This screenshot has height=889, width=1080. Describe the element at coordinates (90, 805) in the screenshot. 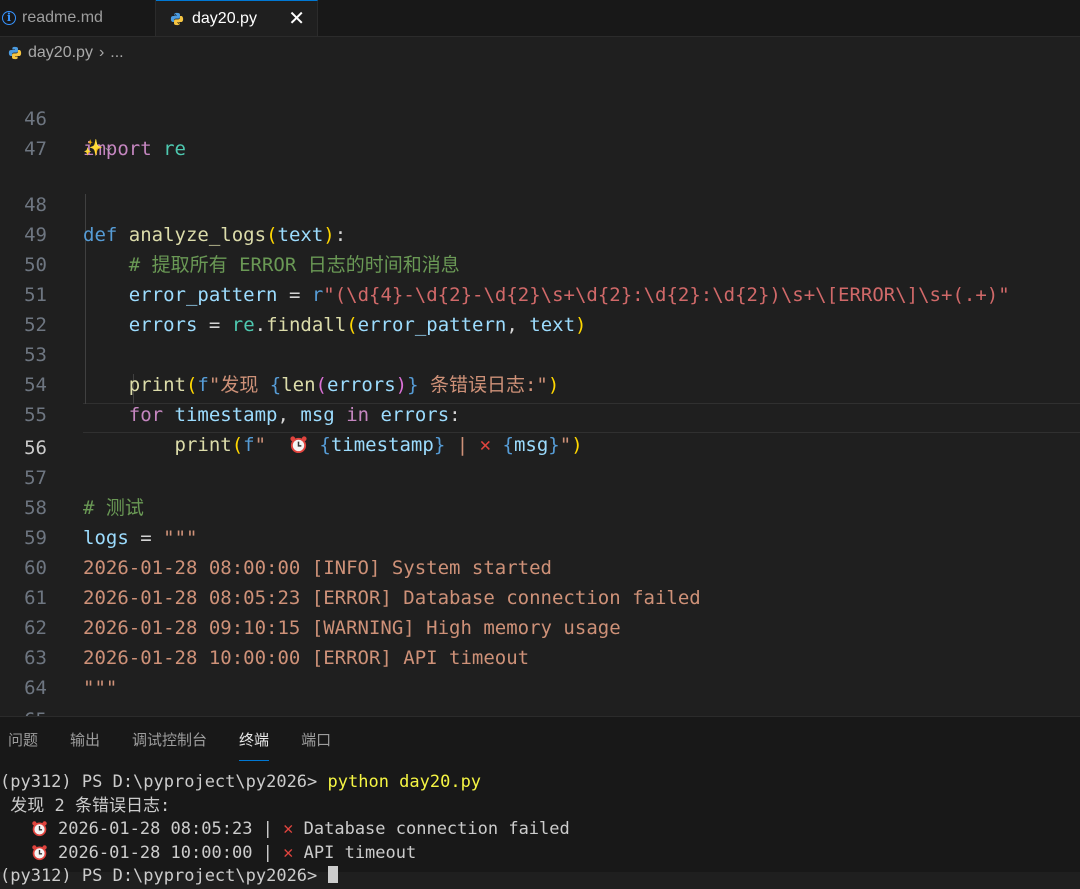

I see `terminal-line: 发现 2 条错误日志:` at that location.